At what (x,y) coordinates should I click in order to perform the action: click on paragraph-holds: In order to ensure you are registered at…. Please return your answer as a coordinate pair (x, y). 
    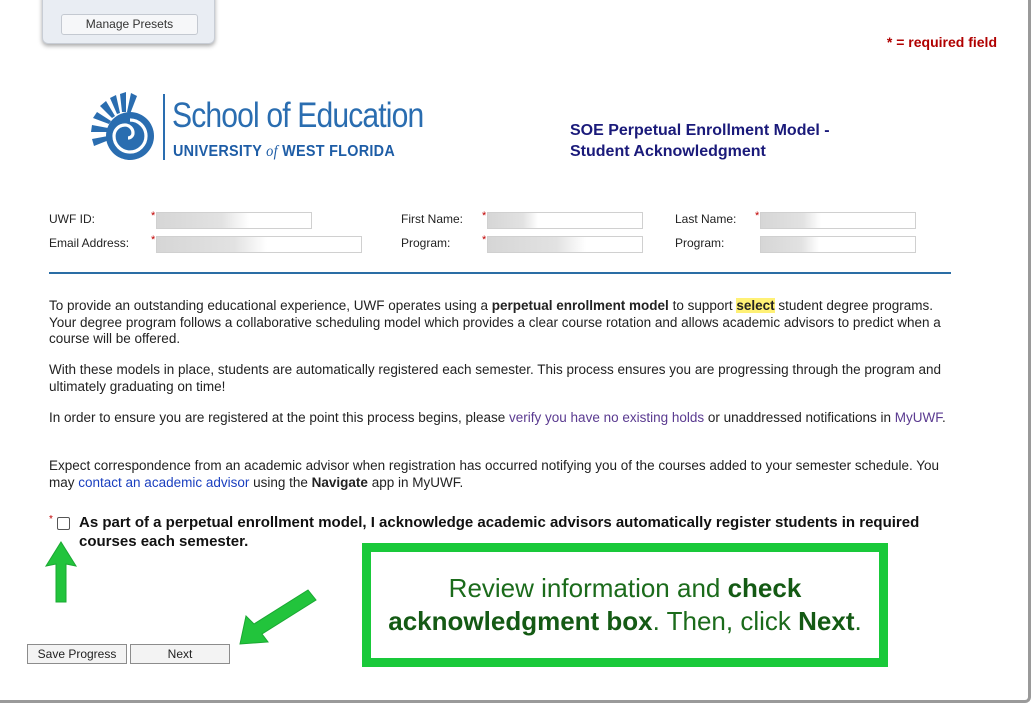
    Looking at the image, I should click on (497, 417).